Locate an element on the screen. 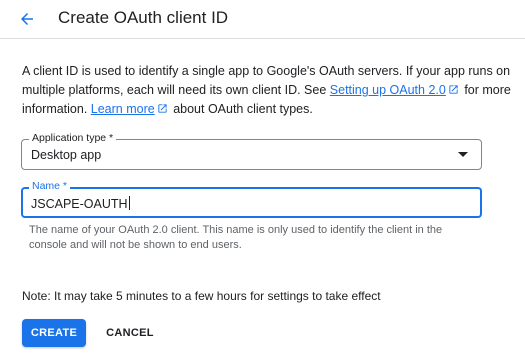 Image resolution: width=525 pixels, height=355 pixels. name-input: Name * JSCAPE-OAUTH is located at coordinates (251, 199).